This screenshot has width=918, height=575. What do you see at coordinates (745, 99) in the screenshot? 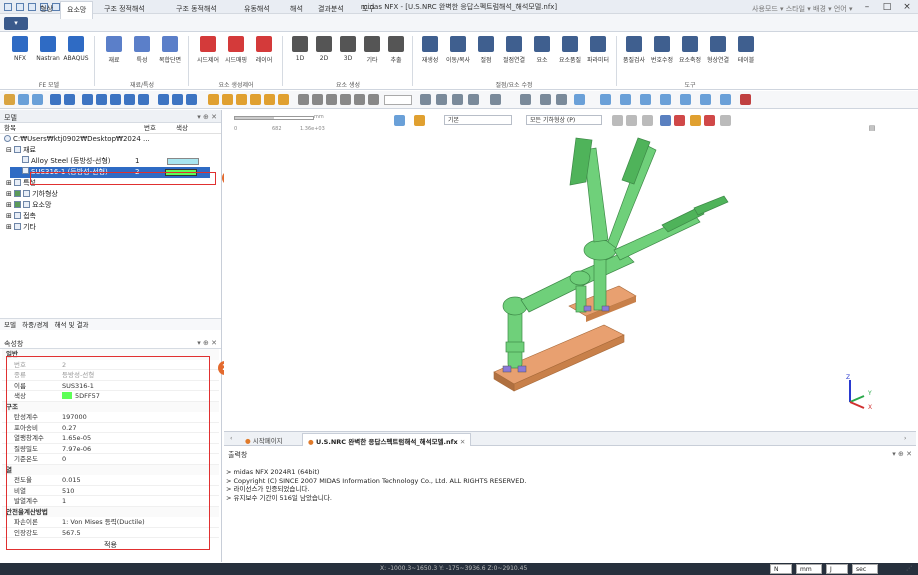
I see `screenshot-icon` at bounding box center [745, 99].